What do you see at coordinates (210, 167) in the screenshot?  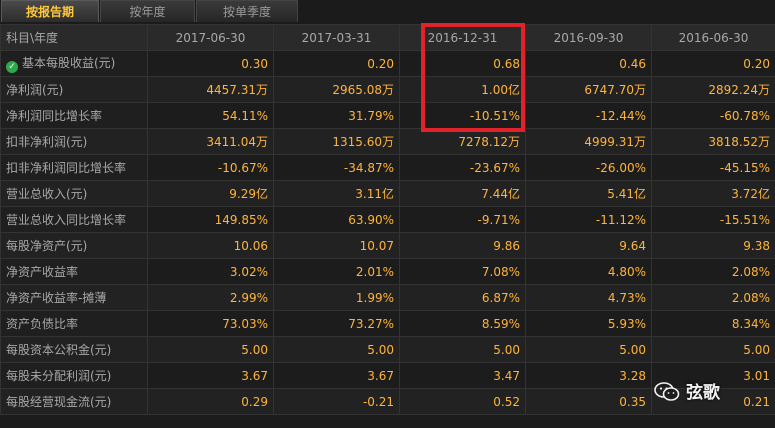 I see `table-cell: -10.67%` at bounding box center [210, 167].